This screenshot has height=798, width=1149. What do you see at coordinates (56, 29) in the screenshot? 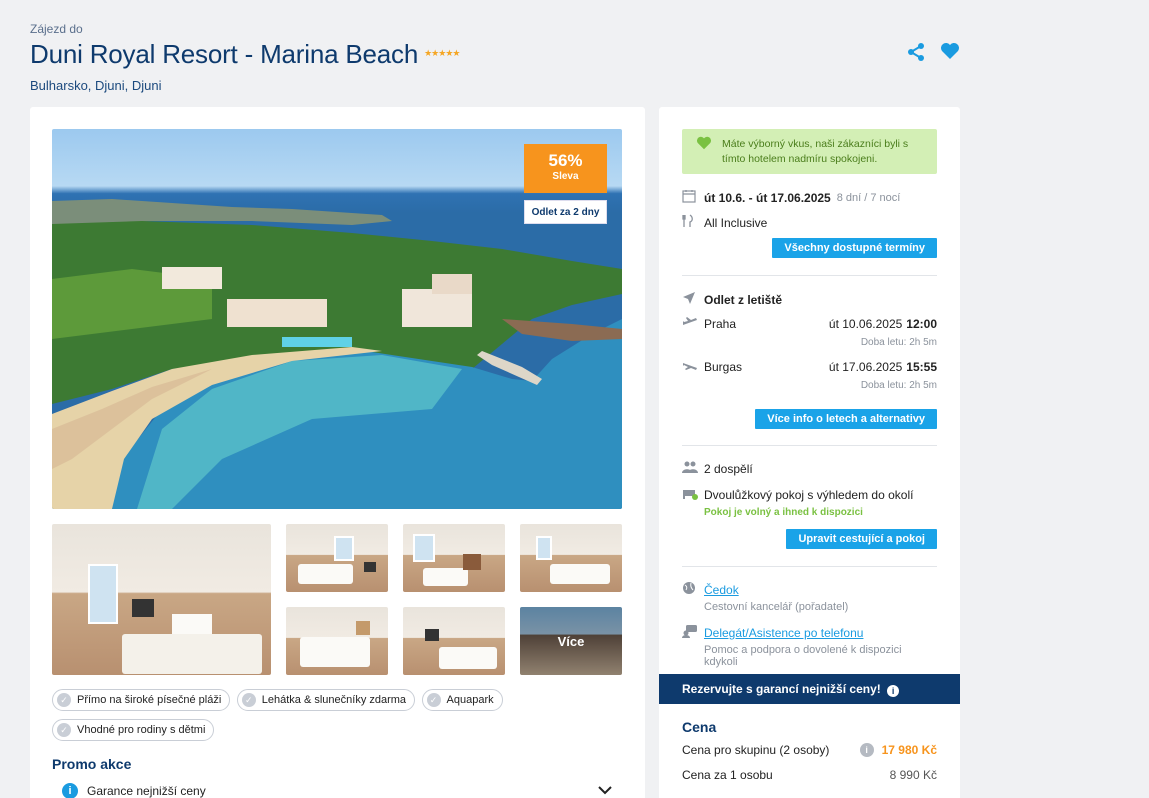
I see `overline: Zájezd do` at bounding box center [56, 29].